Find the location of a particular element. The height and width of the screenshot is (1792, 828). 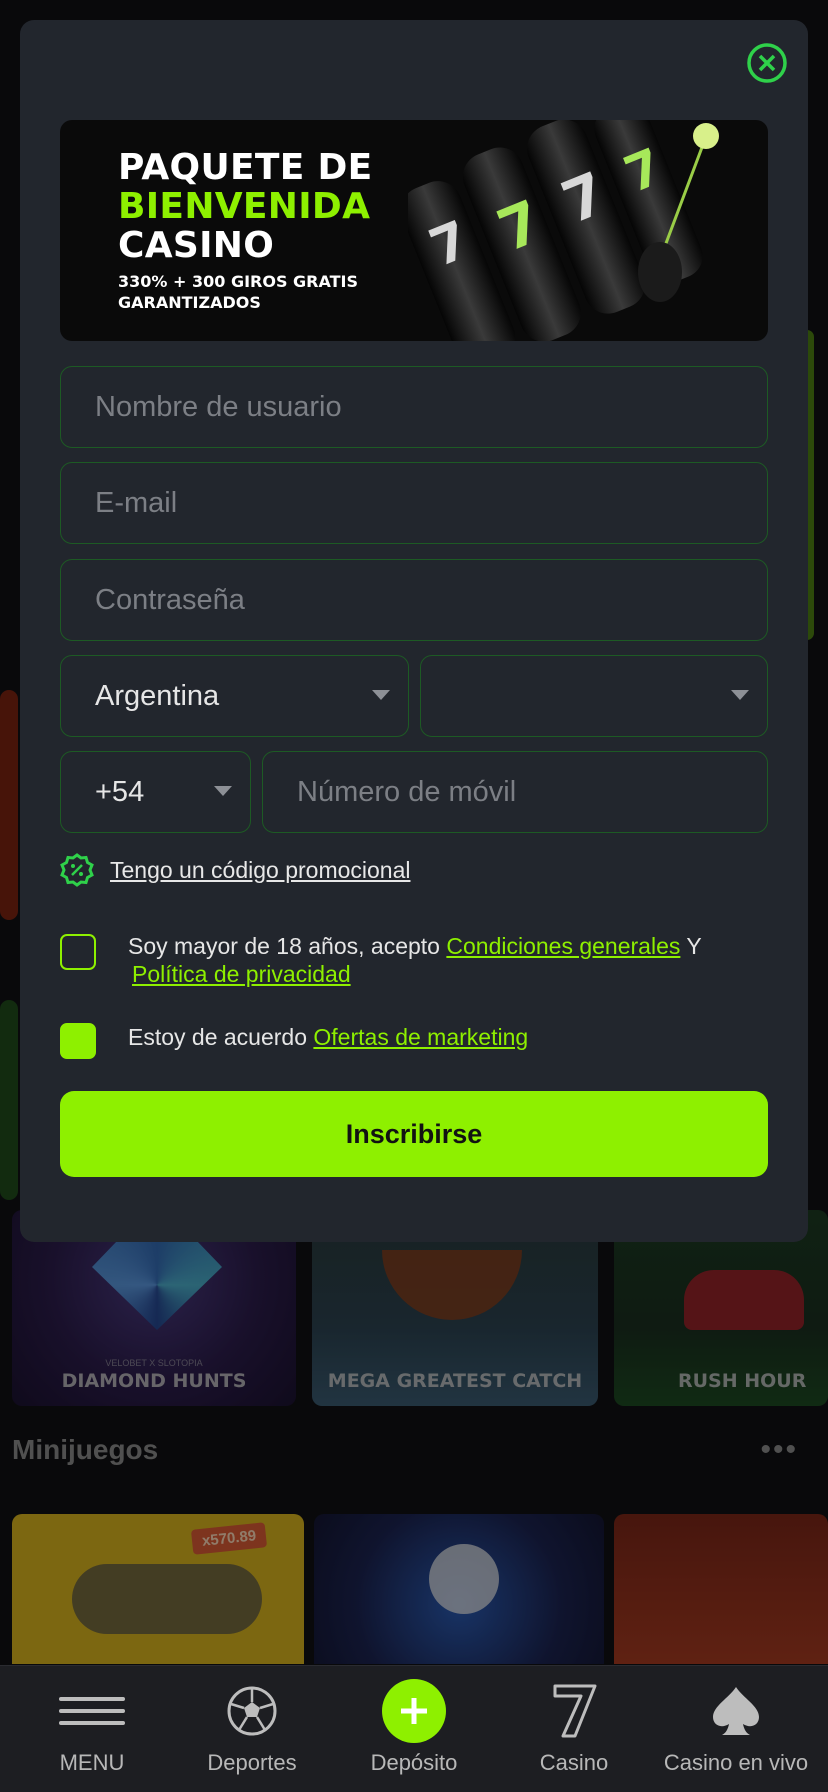

nav-item-casino: Casino is located at coordinates (574, 1729).